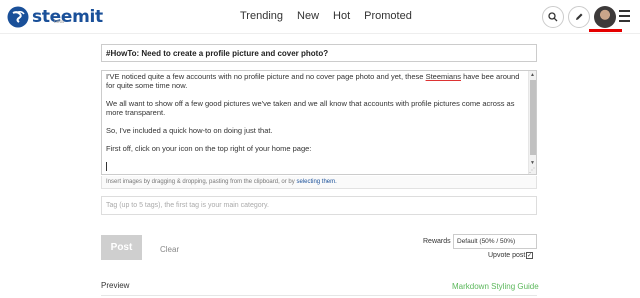 Image resolution: width=640 pixels, height=298 pixels. I want to click on brand-beta-tag: beta, so click(59, 22).